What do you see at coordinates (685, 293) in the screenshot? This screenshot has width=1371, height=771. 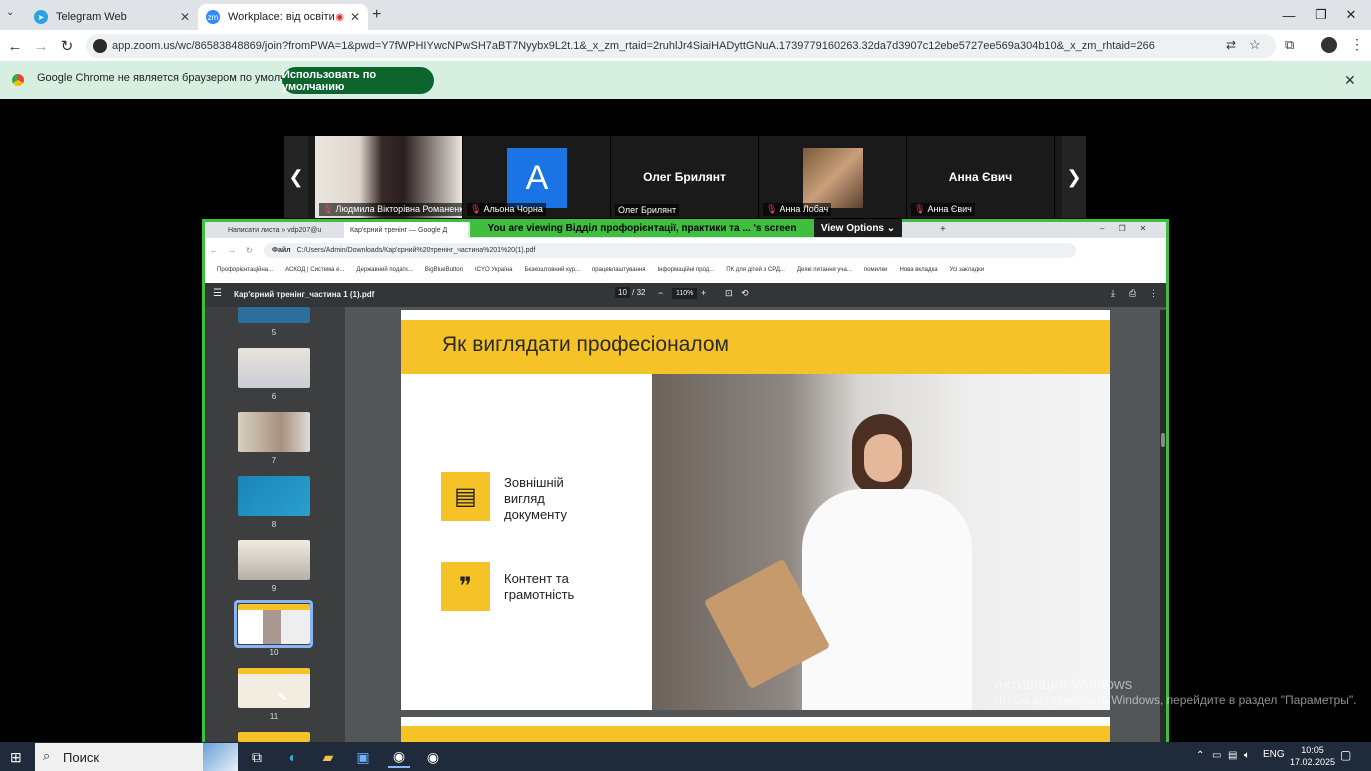 I see `pdf-zoom-level: 110%` at bounding box center [685, 293].